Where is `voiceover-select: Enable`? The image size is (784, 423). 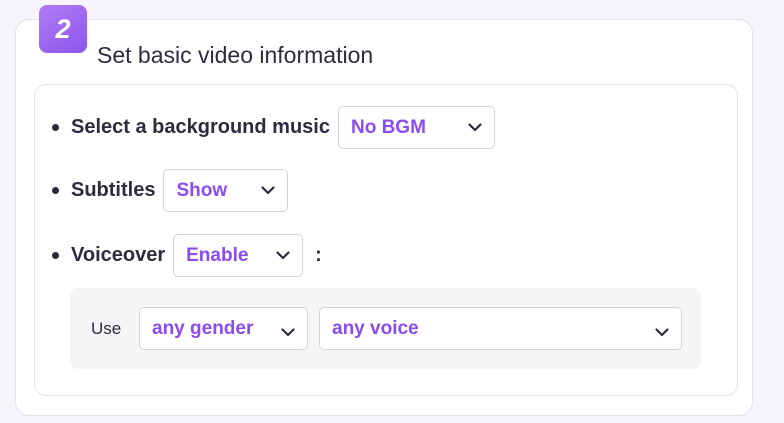 voiceover-select: Enable is located at coordinates (238, 255).